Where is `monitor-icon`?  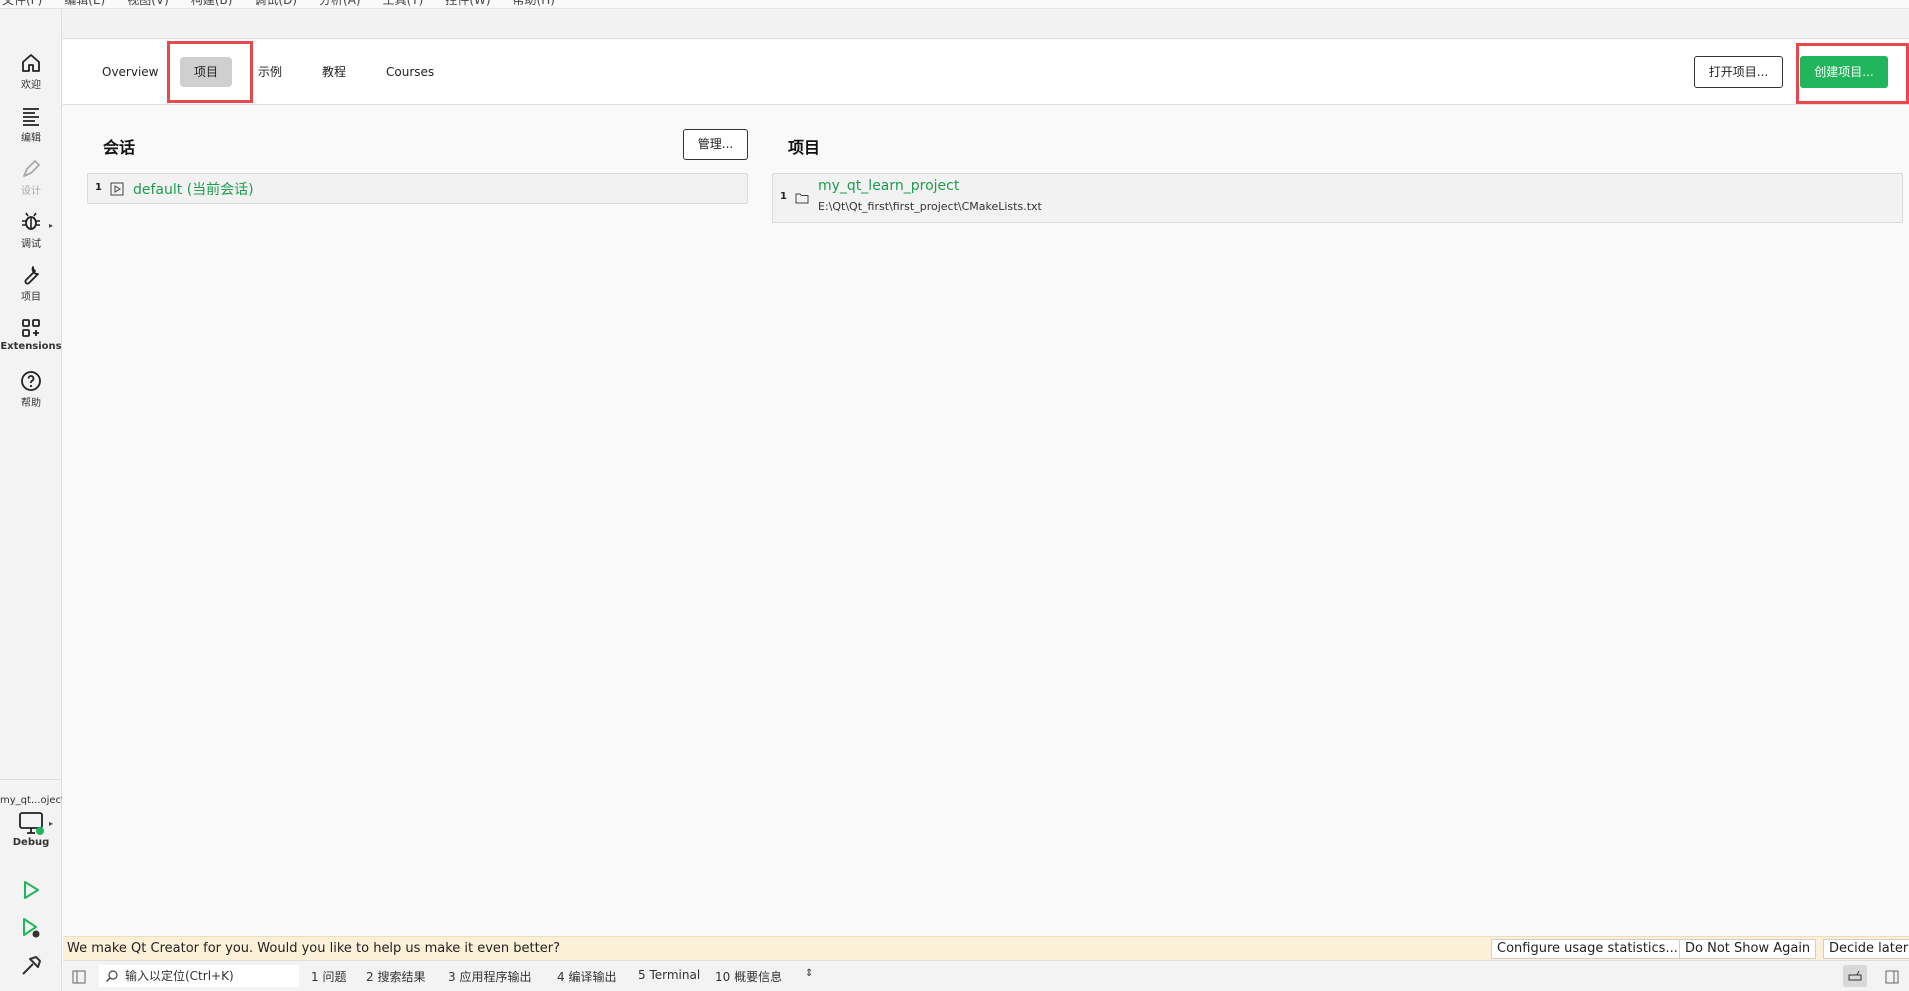
monitor-icon is located at coordinates (31, 823).